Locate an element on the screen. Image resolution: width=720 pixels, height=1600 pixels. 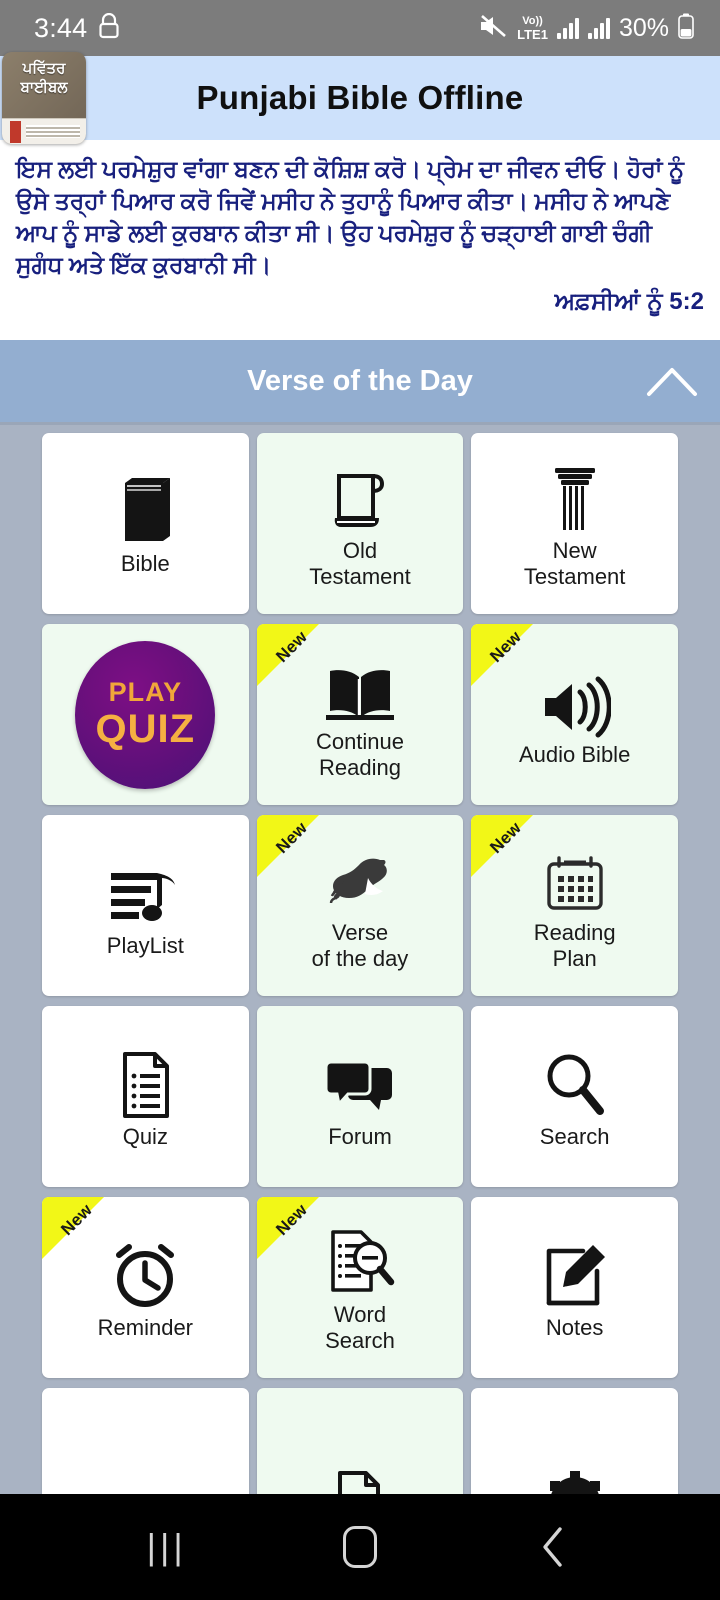
mute-icon is located at coordinates (493, 28).